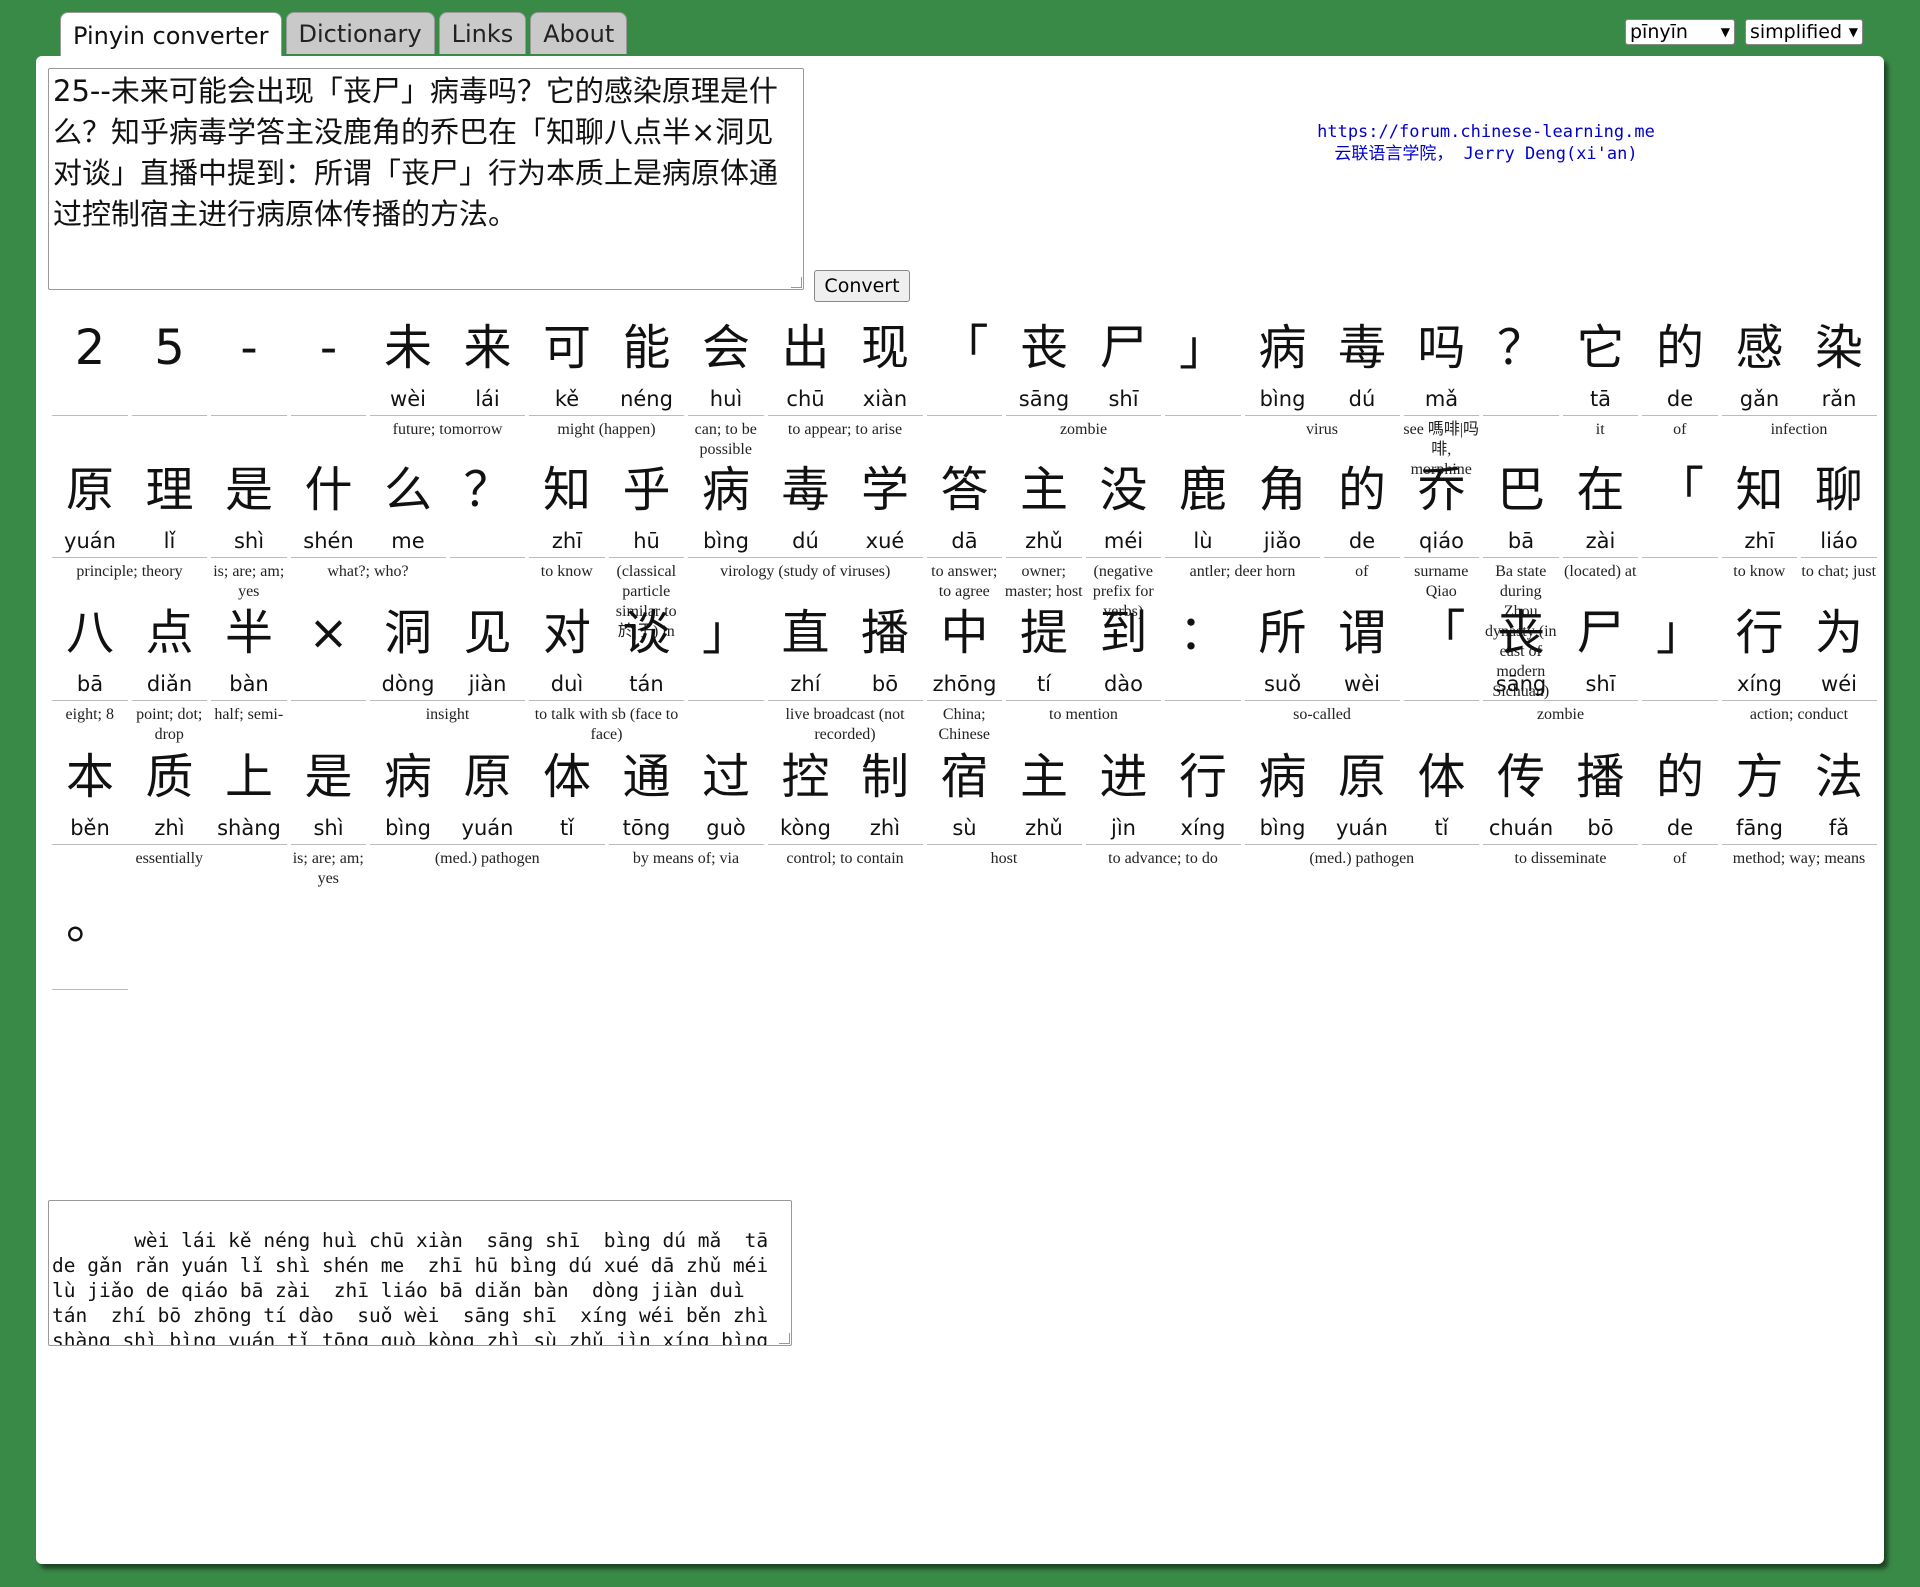 The height and width of the screenshot is (1587, 1920). I want to click on char-cell: 所 suǒ, so click(1283, 647).